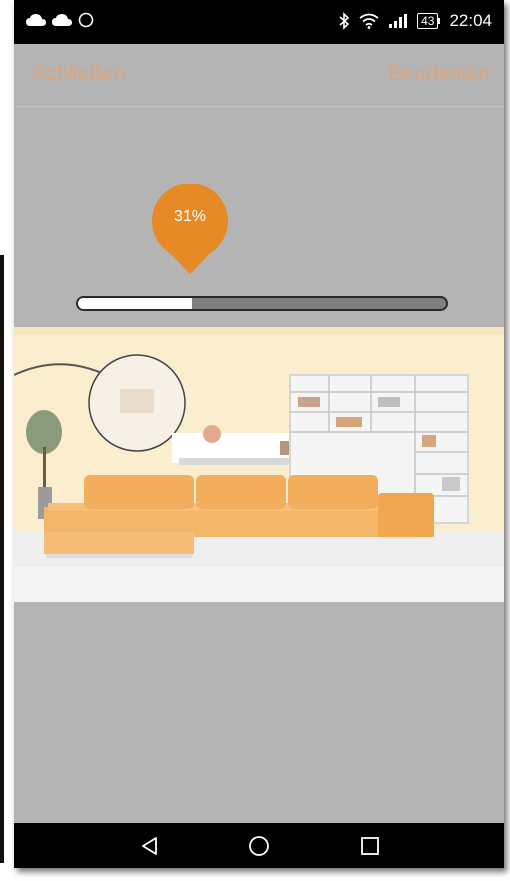  Describe the element at coordinates (344, 21) in the screenshot. I see `bluetooth-icon` at that location.